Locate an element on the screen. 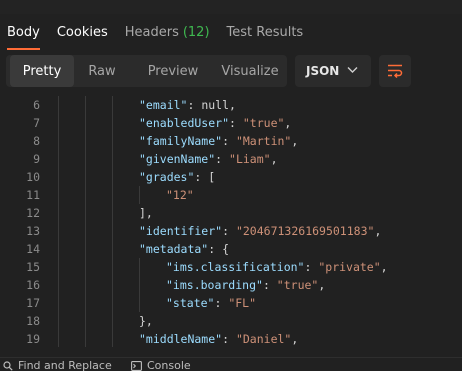 This screenshot has height=371, width=462. format-select: JSON is located at coordinates (333, 71).